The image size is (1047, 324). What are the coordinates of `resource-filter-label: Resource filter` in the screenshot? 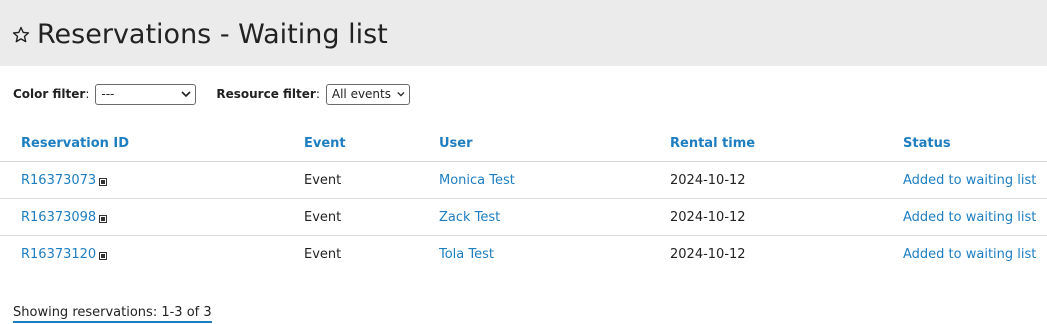 It's located at (266, 94).